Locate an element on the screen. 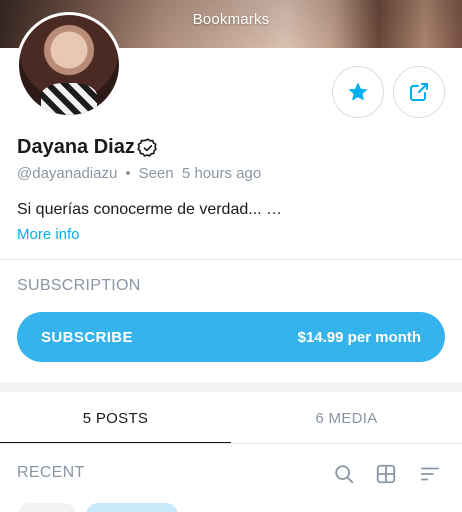 The image size is (462, 512). profile-handle-row: @dayanadiazu • Seen 5 hours ago is located at coordinates (139, 173).